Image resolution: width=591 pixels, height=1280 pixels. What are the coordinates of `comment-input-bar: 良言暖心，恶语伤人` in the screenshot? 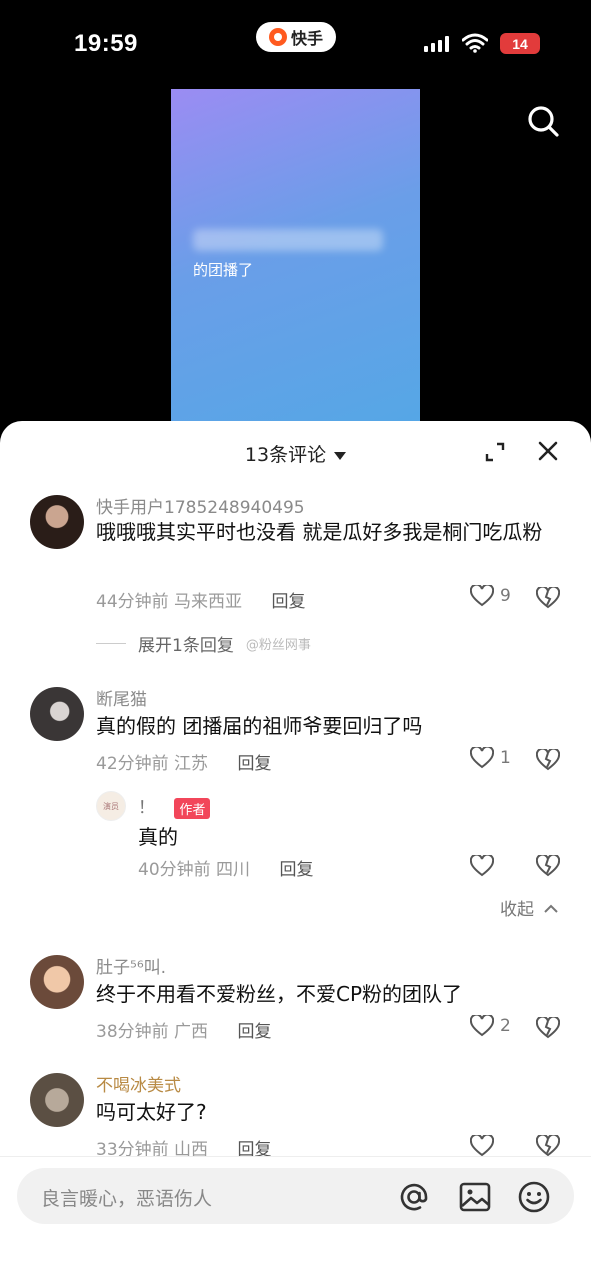 It's located at (295, 1196).